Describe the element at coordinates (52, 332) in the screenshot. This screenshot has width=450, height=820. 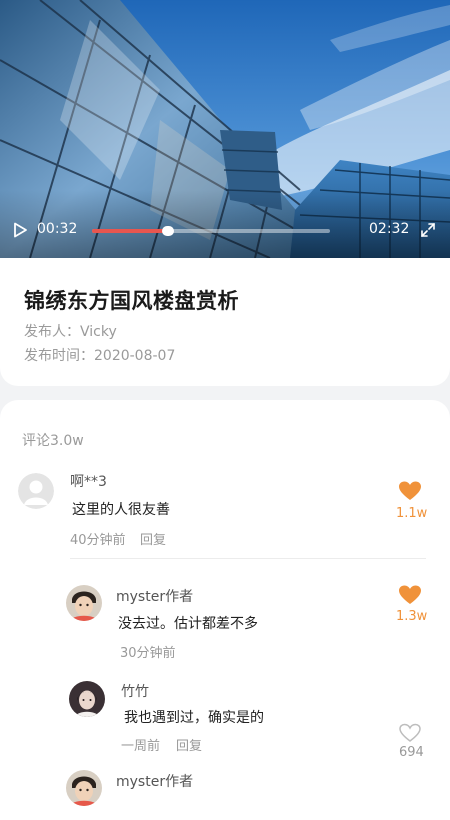
I see `publisher-label: 发布人：` at that location.